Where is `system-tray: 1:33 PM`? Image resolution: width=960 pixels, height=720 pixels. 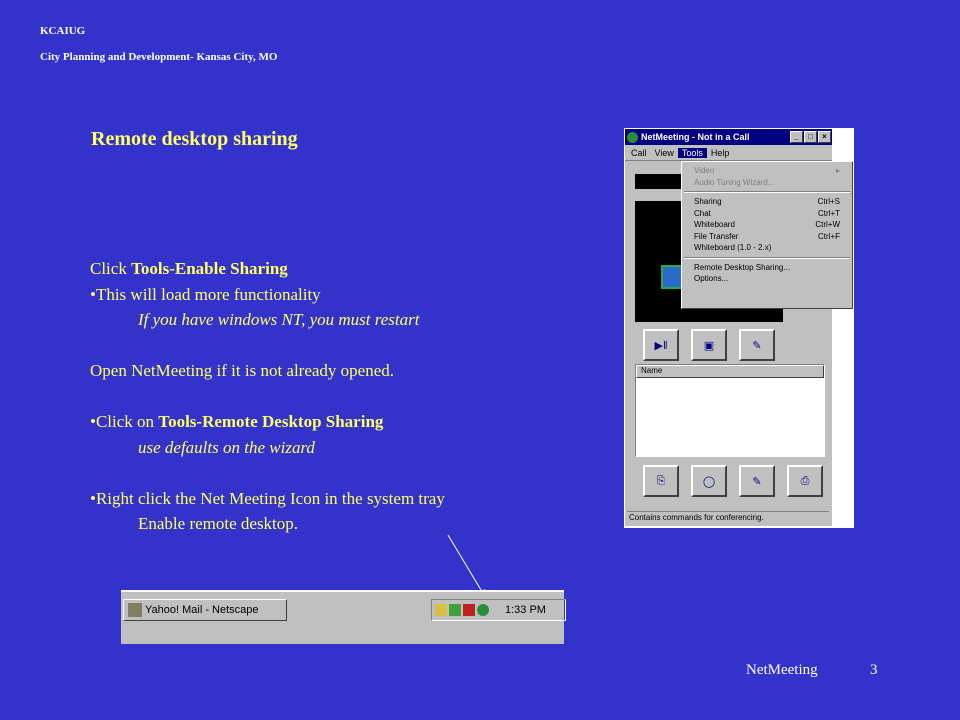
system-tray: 1:33 PM is located at coordinates (498, 610).